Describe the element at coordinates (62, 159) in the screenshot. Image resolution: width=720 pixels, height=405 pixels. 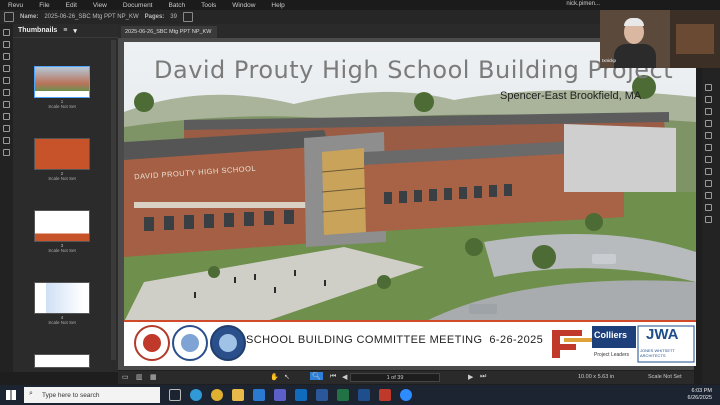
I see `thumbnail-page-2: 2 Scale Not Set` at that location.